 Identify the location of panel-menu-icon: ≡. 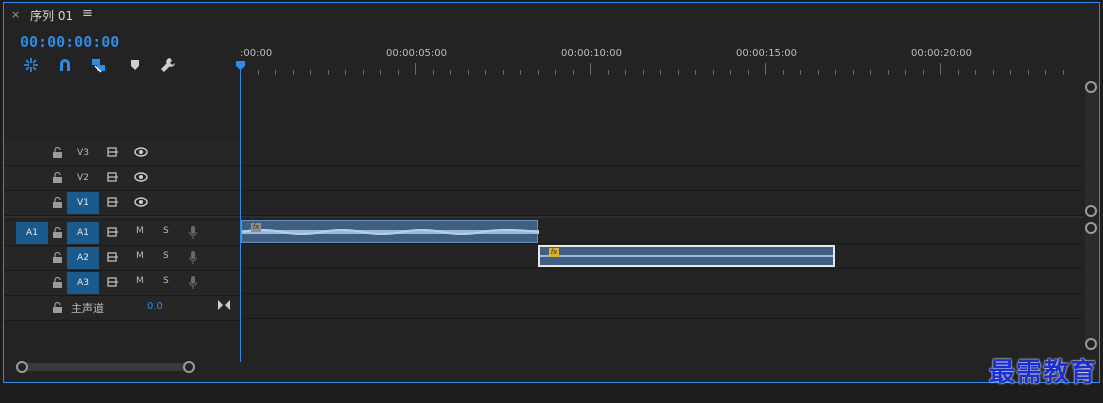
(87, 13).